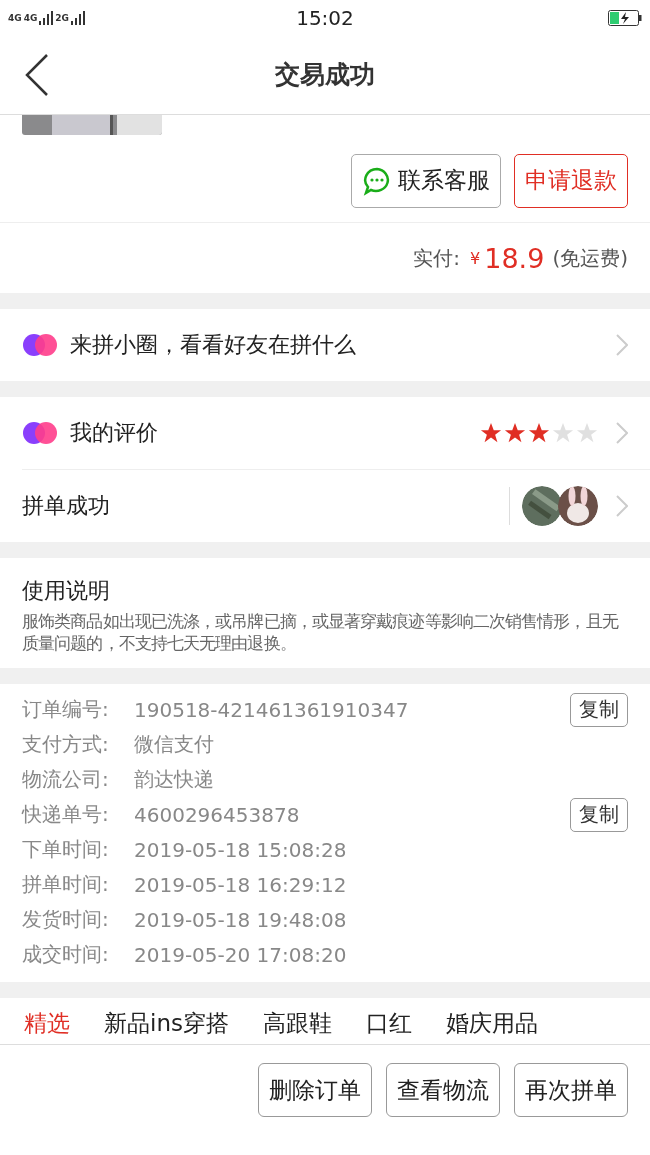 This screenshot has width=650, height=1155. Describe the element at coordinates (66, 849) in the screenshot. I see `info-label: 下单时间:` at that location.